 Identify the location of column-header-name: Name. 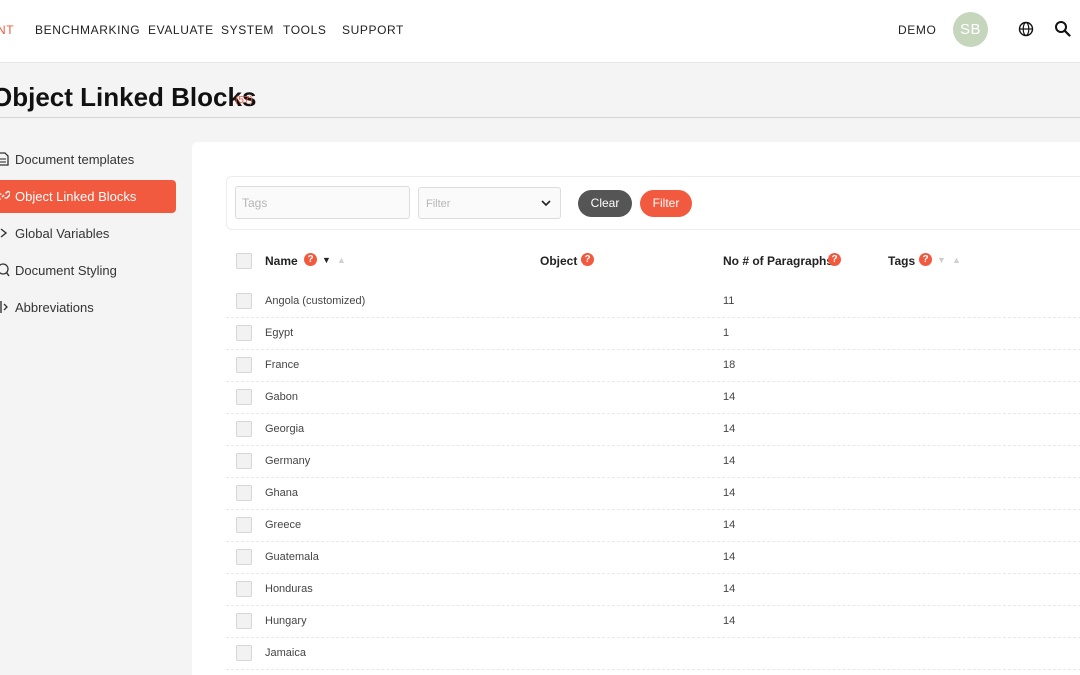
(281, 261).